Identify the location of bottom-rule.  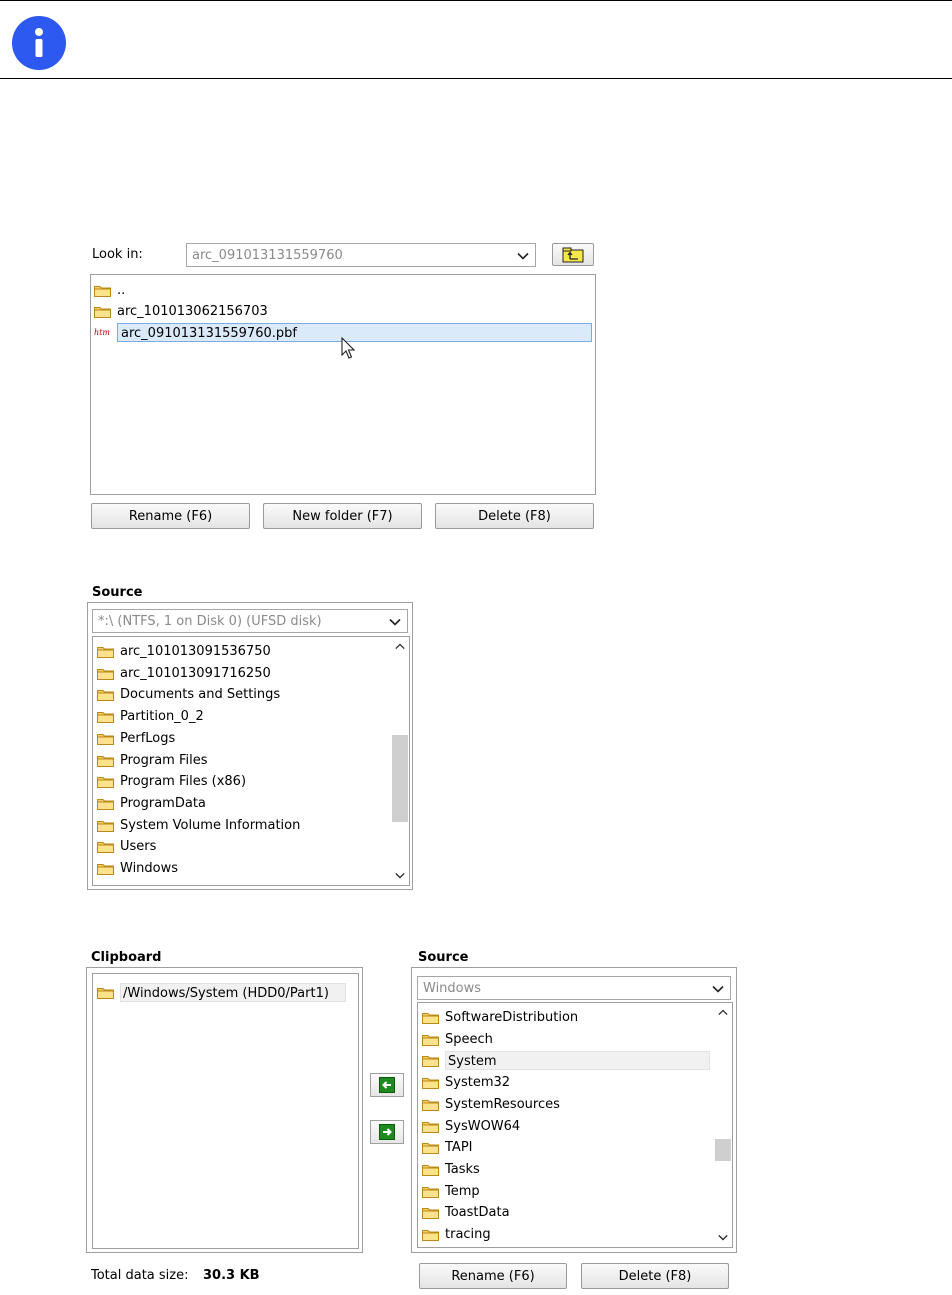
(476, 78).